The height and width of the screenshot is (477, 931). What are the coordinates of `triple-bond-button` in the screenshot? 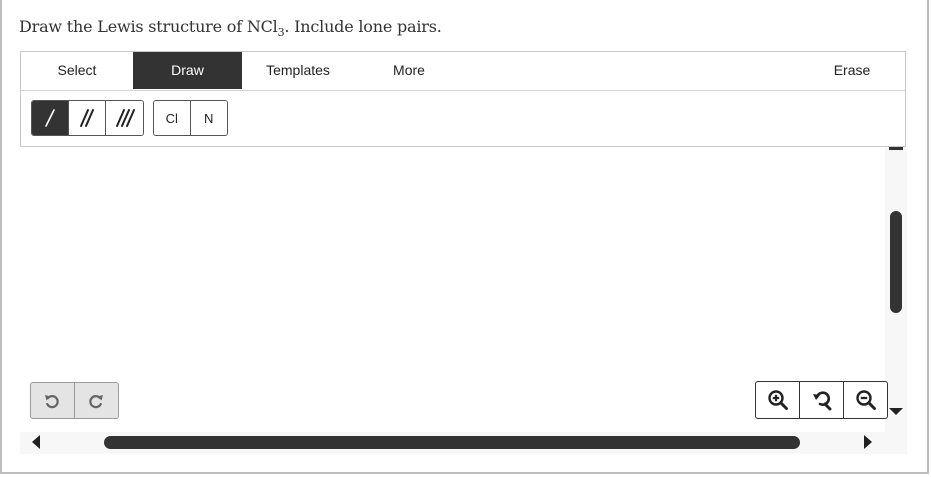 It's located at (124, 118).